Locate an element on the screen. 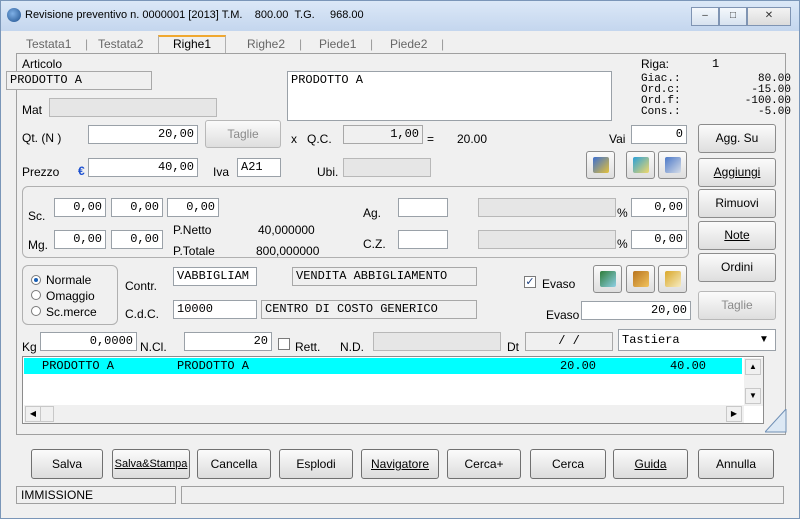  radio-scmerce is located at coordinates (36, 311).